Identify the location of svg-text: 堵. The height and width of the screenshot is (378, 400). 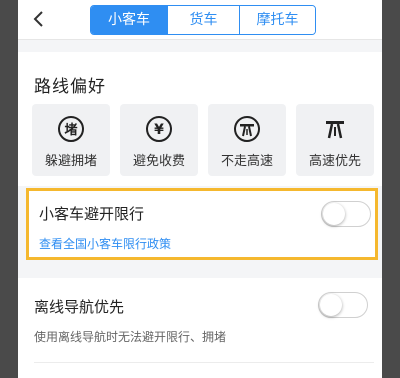
(70, 130).